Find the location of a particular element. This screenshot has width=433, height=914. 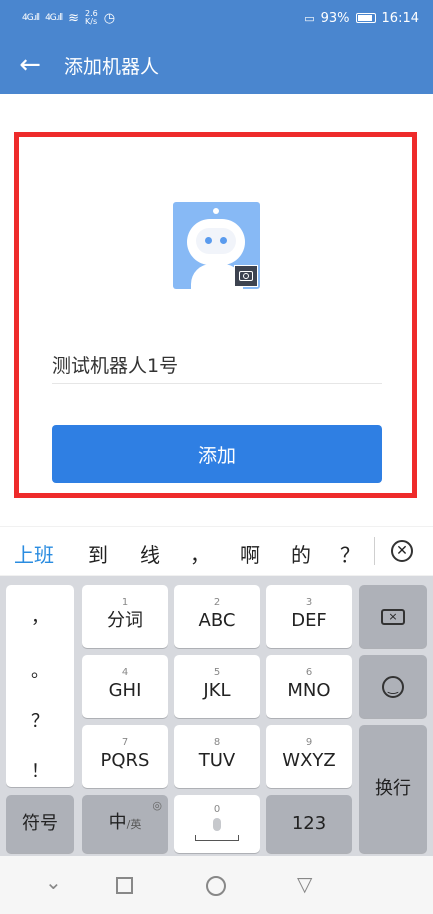

backspace-icon: × is located at coordinates (393, 616).